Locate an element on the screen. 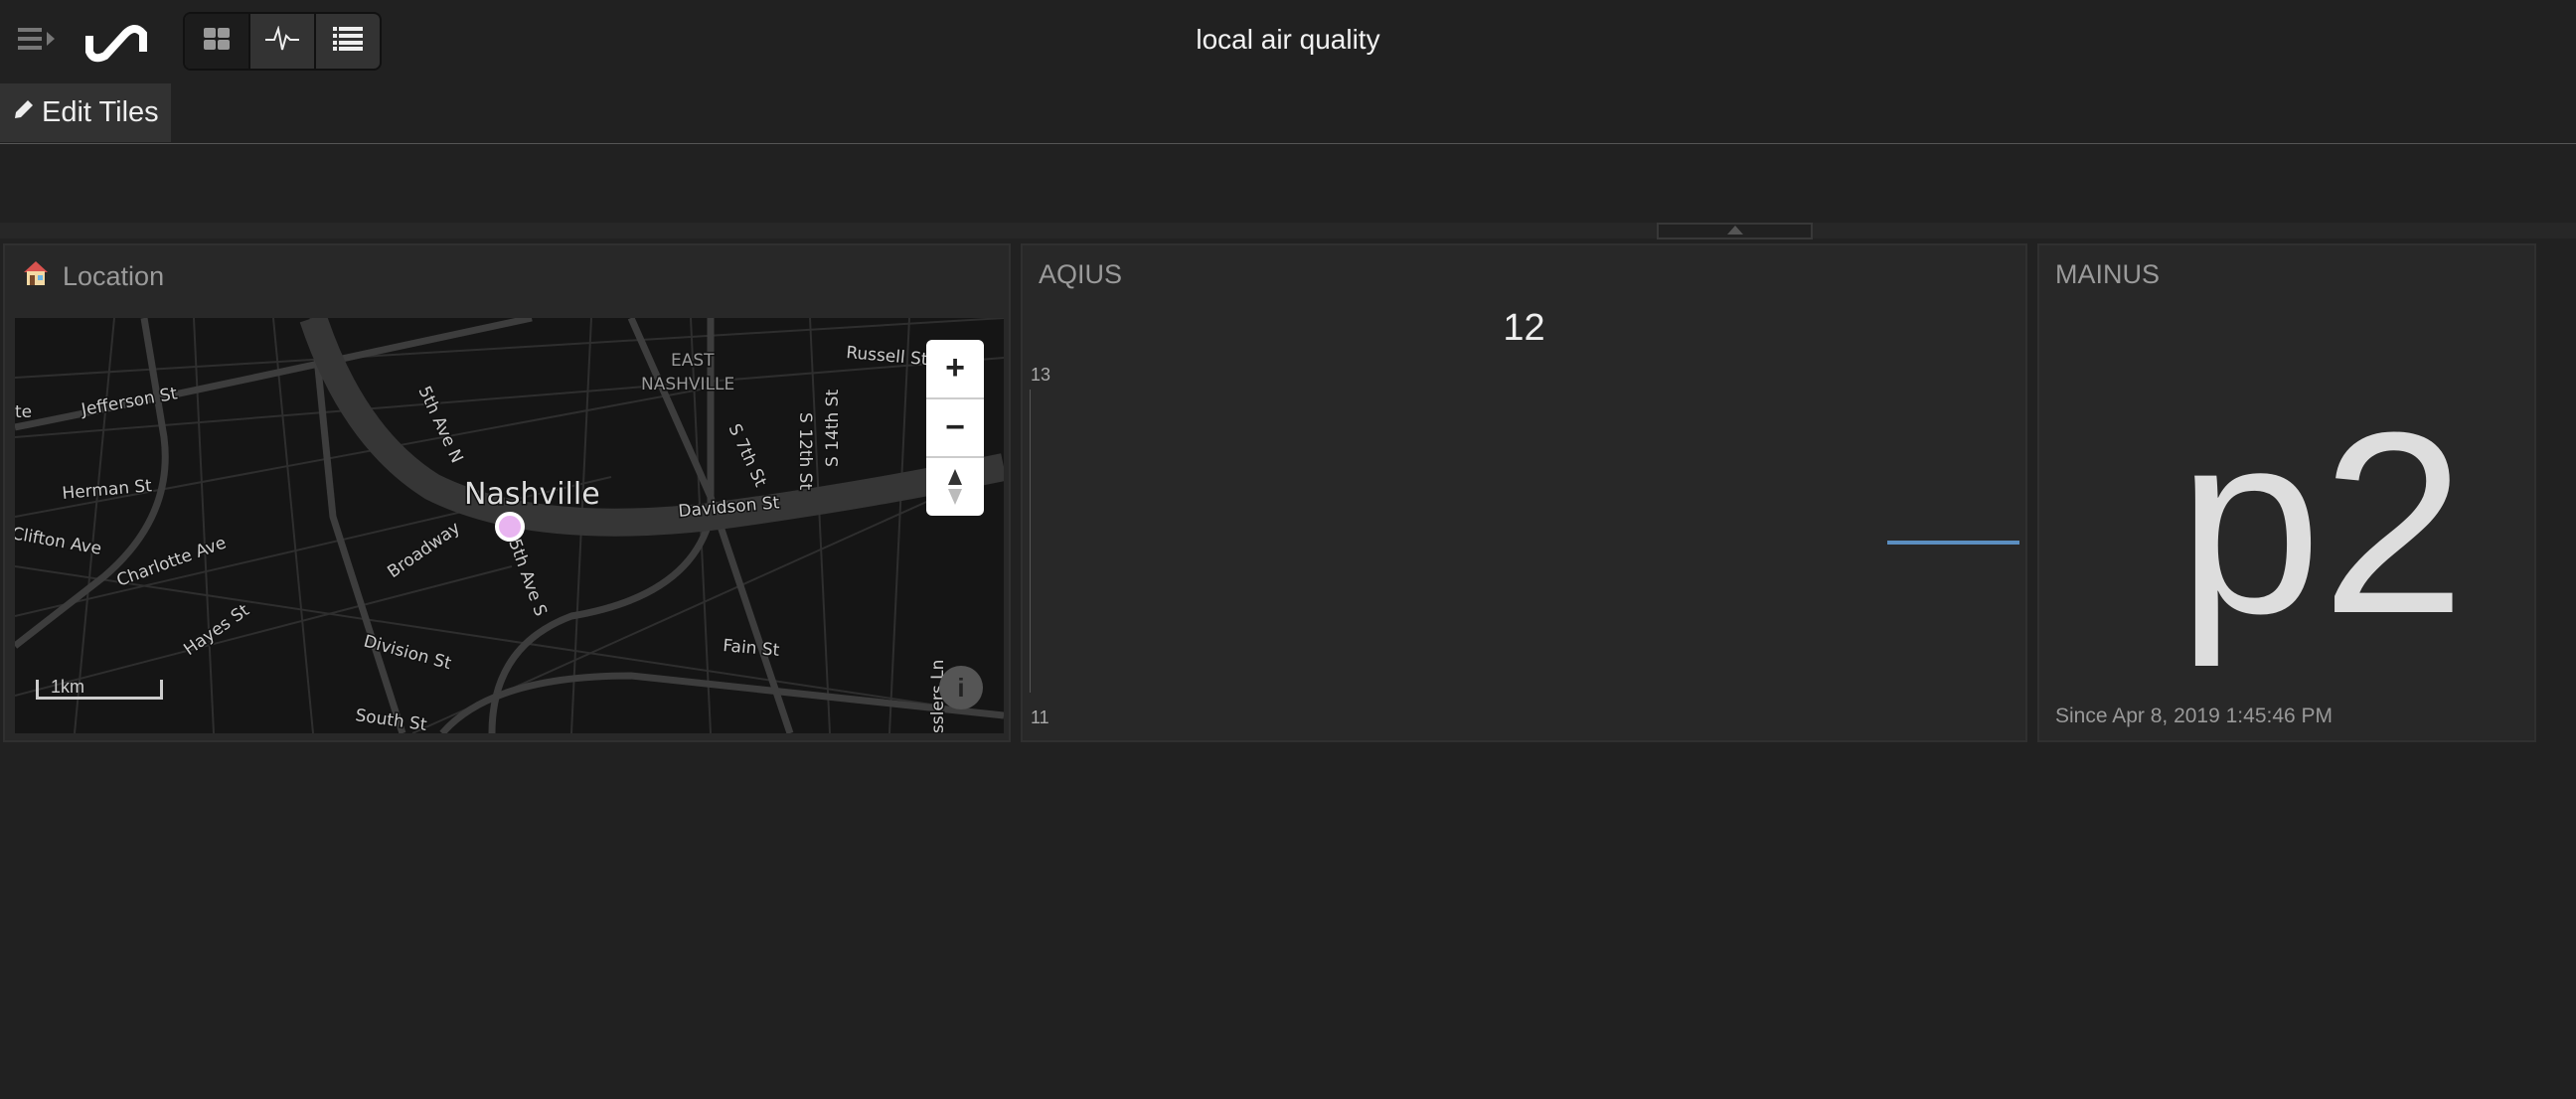 The height and width of the screenshot is (1099, 2576). toolbar-band is located at coordinates (1288, 230).